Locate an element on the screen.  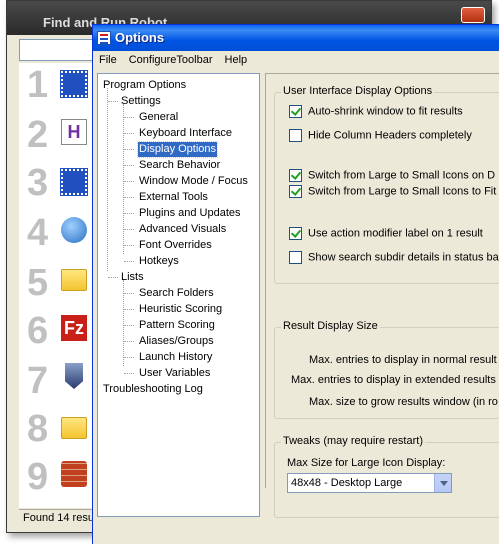
icon-size-label: Max Size for Large Icon Display: is located at coordinates (366, 463).